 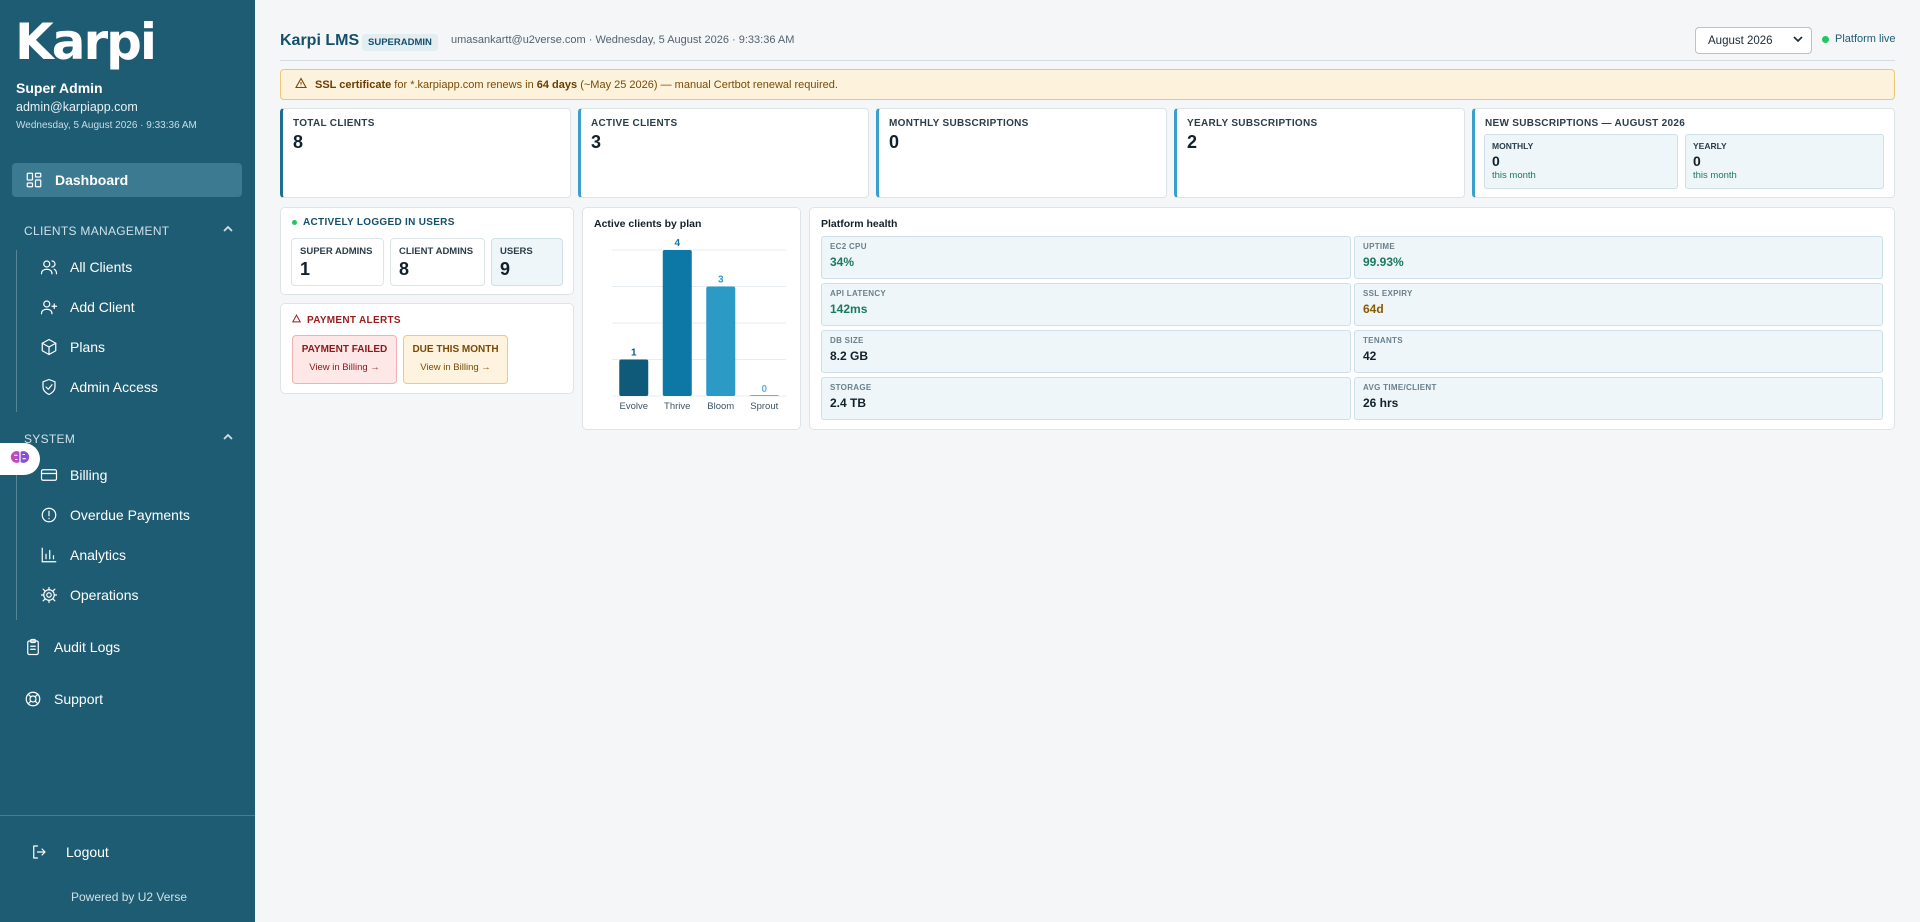 What do you see at coordinates (1618, 398) in the screenshot?
I see `health-metric-avg-time-client: AVG TIME/CLIENT 26 hrs` at bounding box center [1618, 398].